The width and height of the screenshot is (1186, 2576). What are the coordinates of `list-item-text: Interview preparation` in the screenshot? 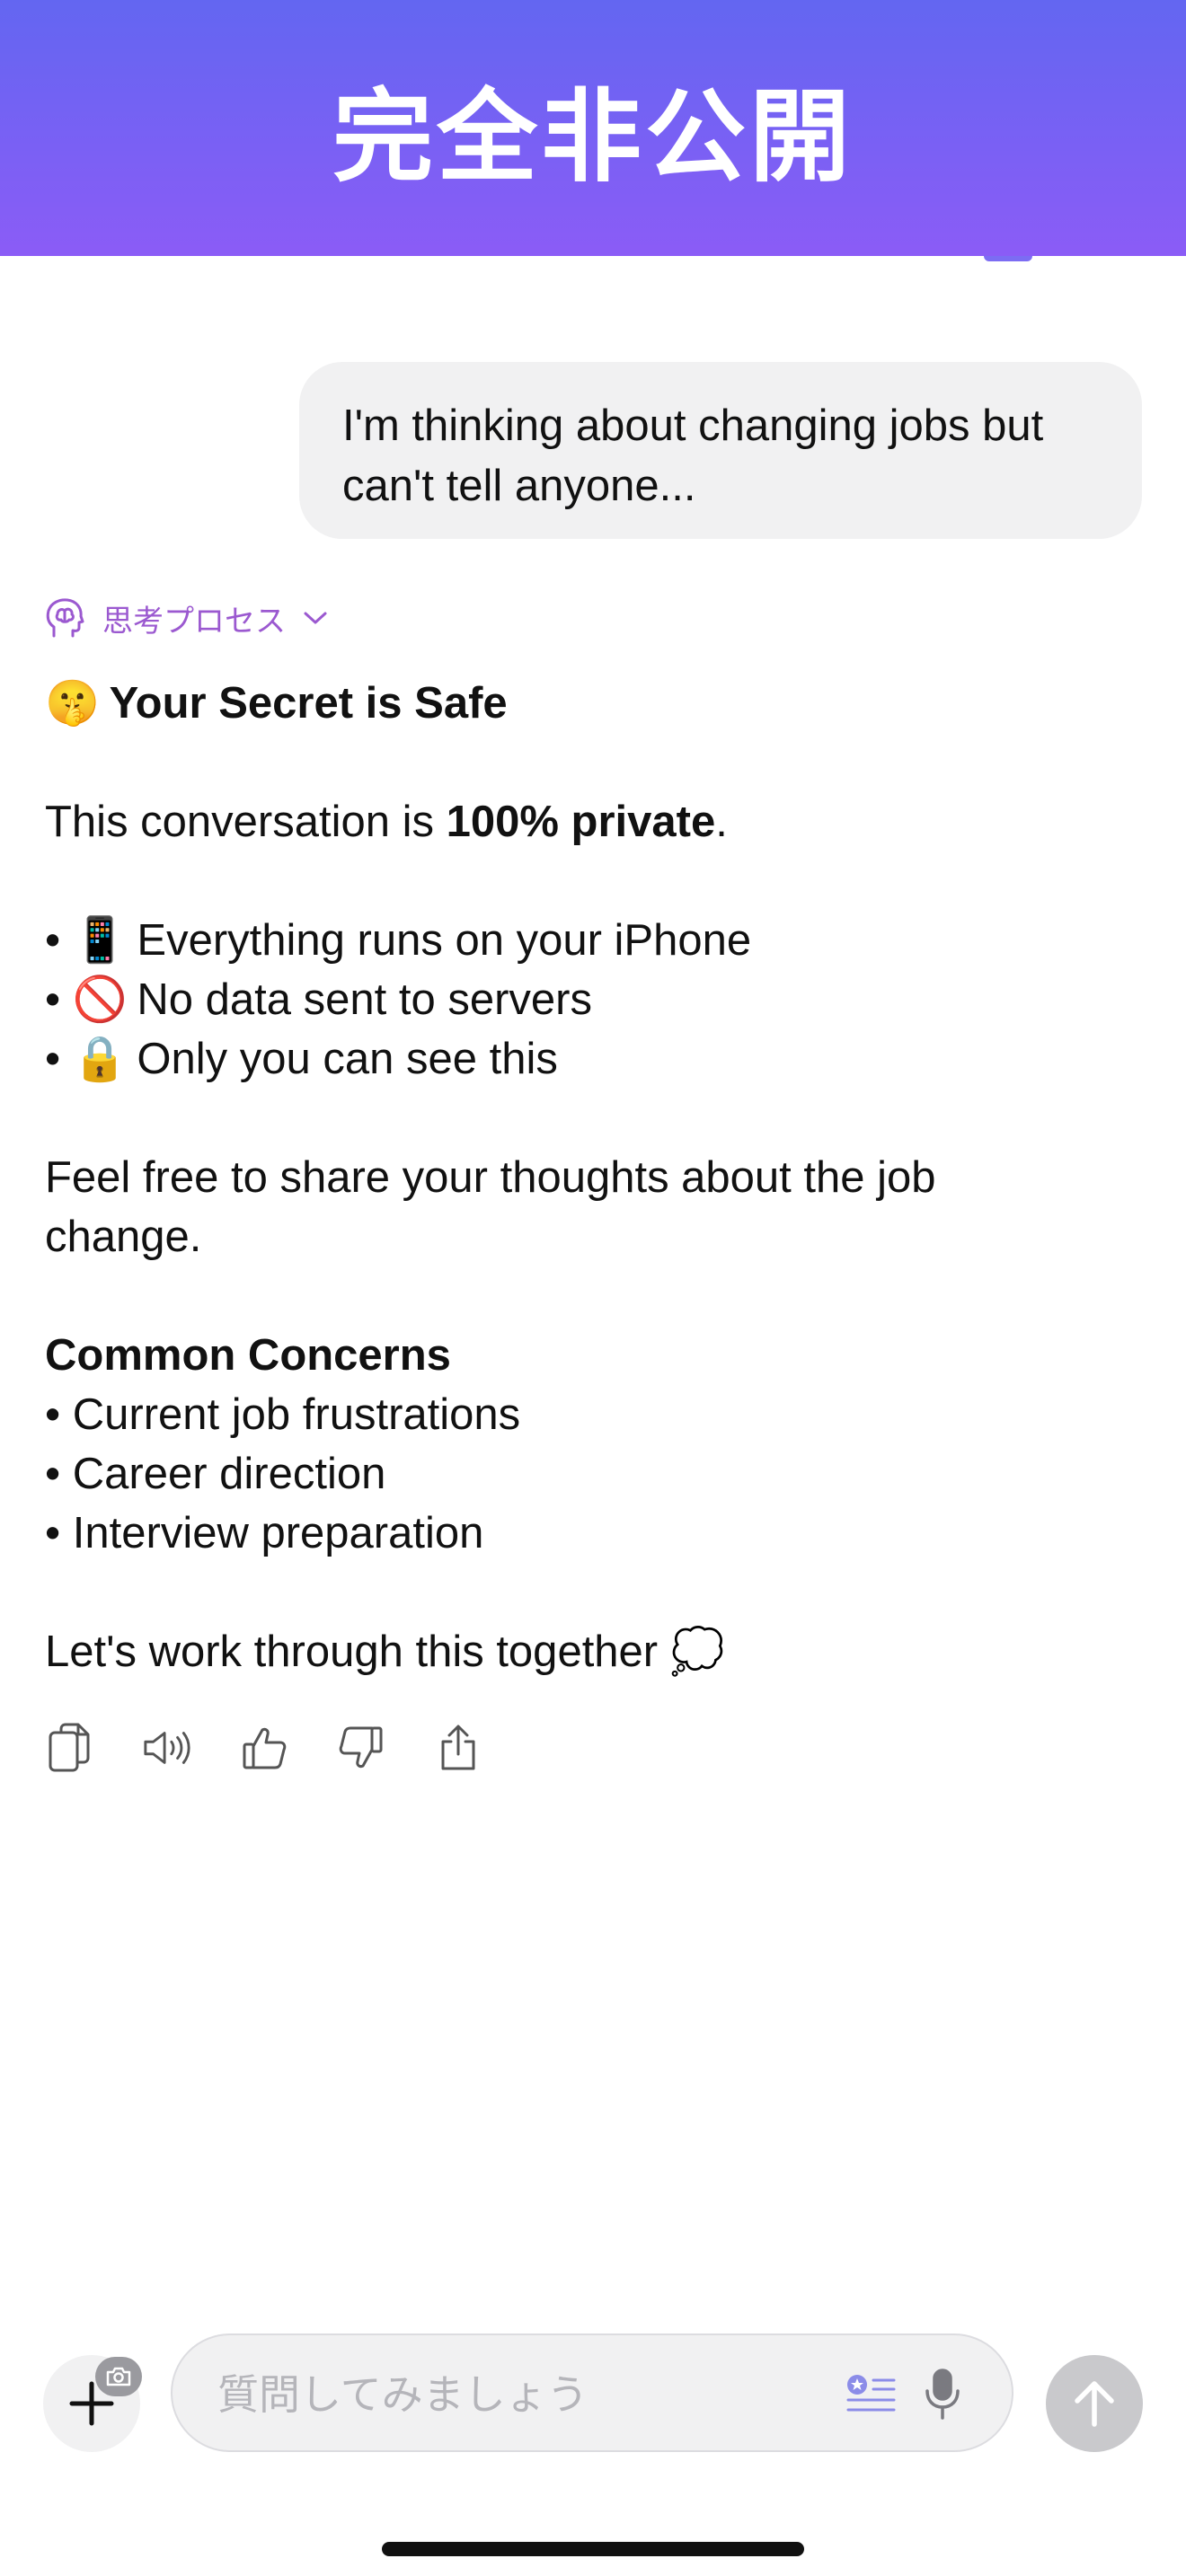 It's located at (278, 1533).